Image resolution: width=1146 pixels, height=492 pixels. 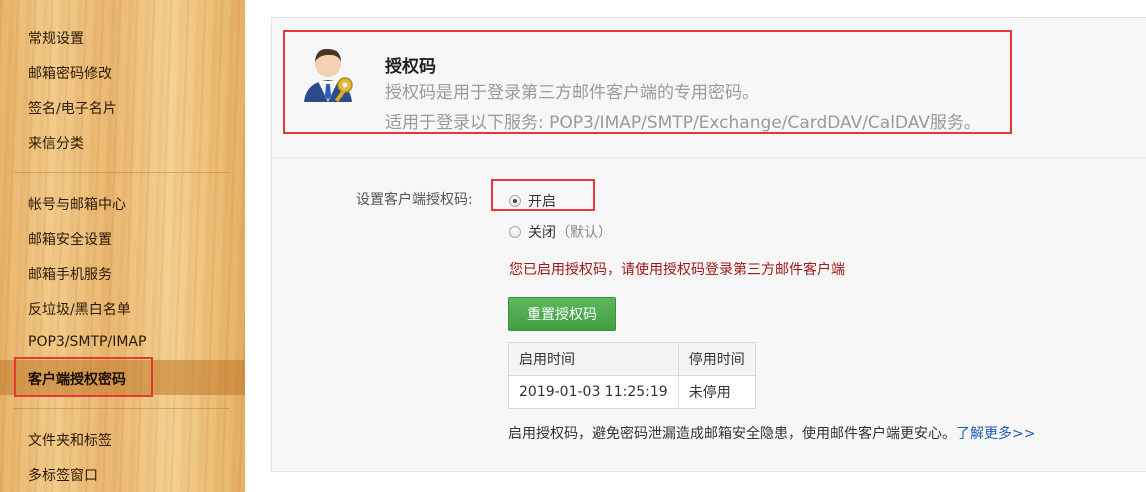 What do you see at coordinates (56, 38) in the screenshot?
I see `sidebar-item-general: 常规设置` at bounding box center [56, 38].